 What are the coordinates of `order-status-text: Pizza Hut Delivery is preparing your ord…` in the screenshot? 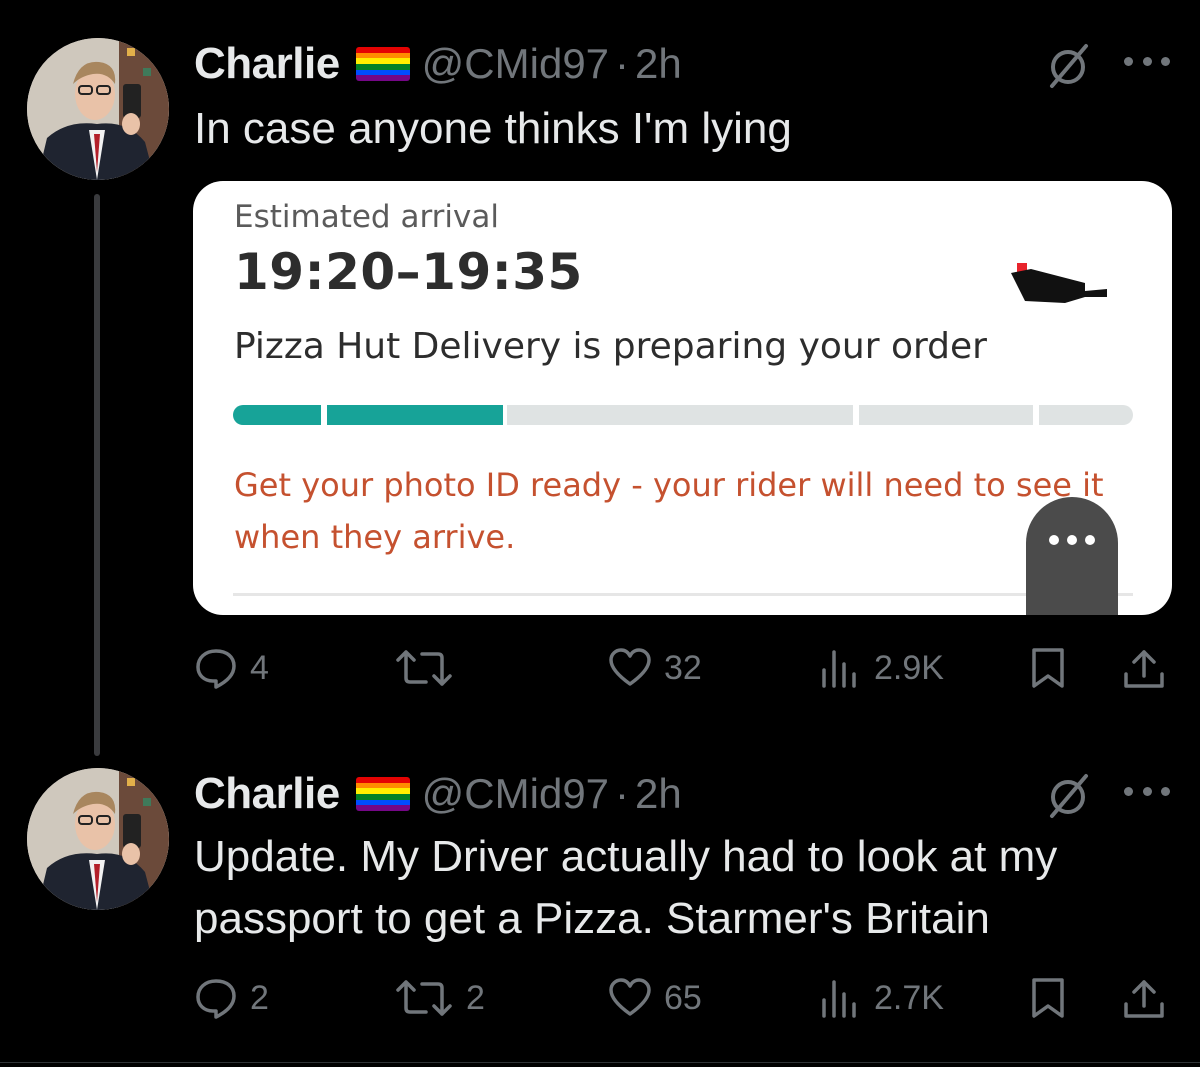 It's located at (610, 346).